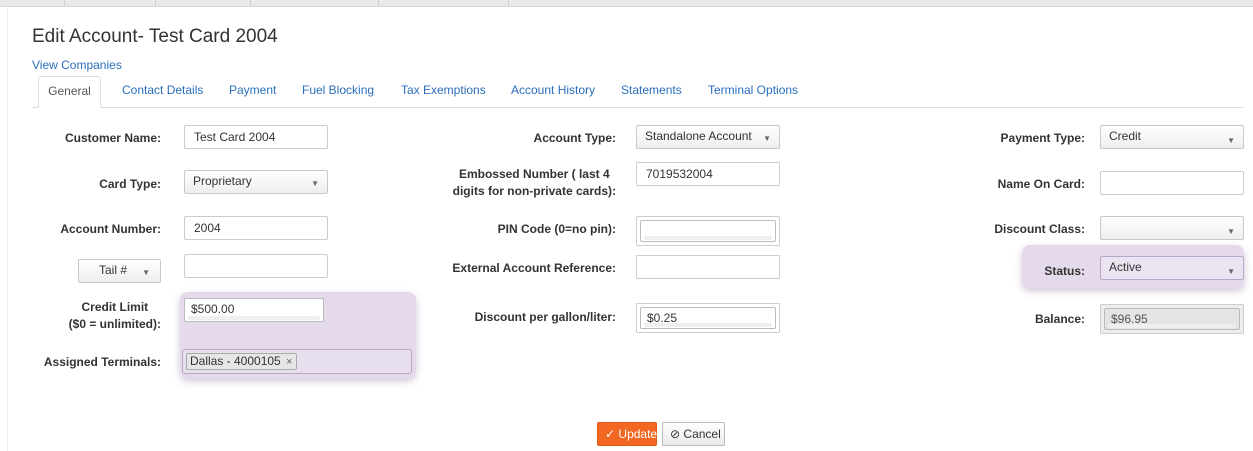 Image resolution: width=1253 pixels, height=451 pixels. Describe the element at coordinates (702, 434) in the screenshot. I see `cancel-button-label: Cancel` at that location.